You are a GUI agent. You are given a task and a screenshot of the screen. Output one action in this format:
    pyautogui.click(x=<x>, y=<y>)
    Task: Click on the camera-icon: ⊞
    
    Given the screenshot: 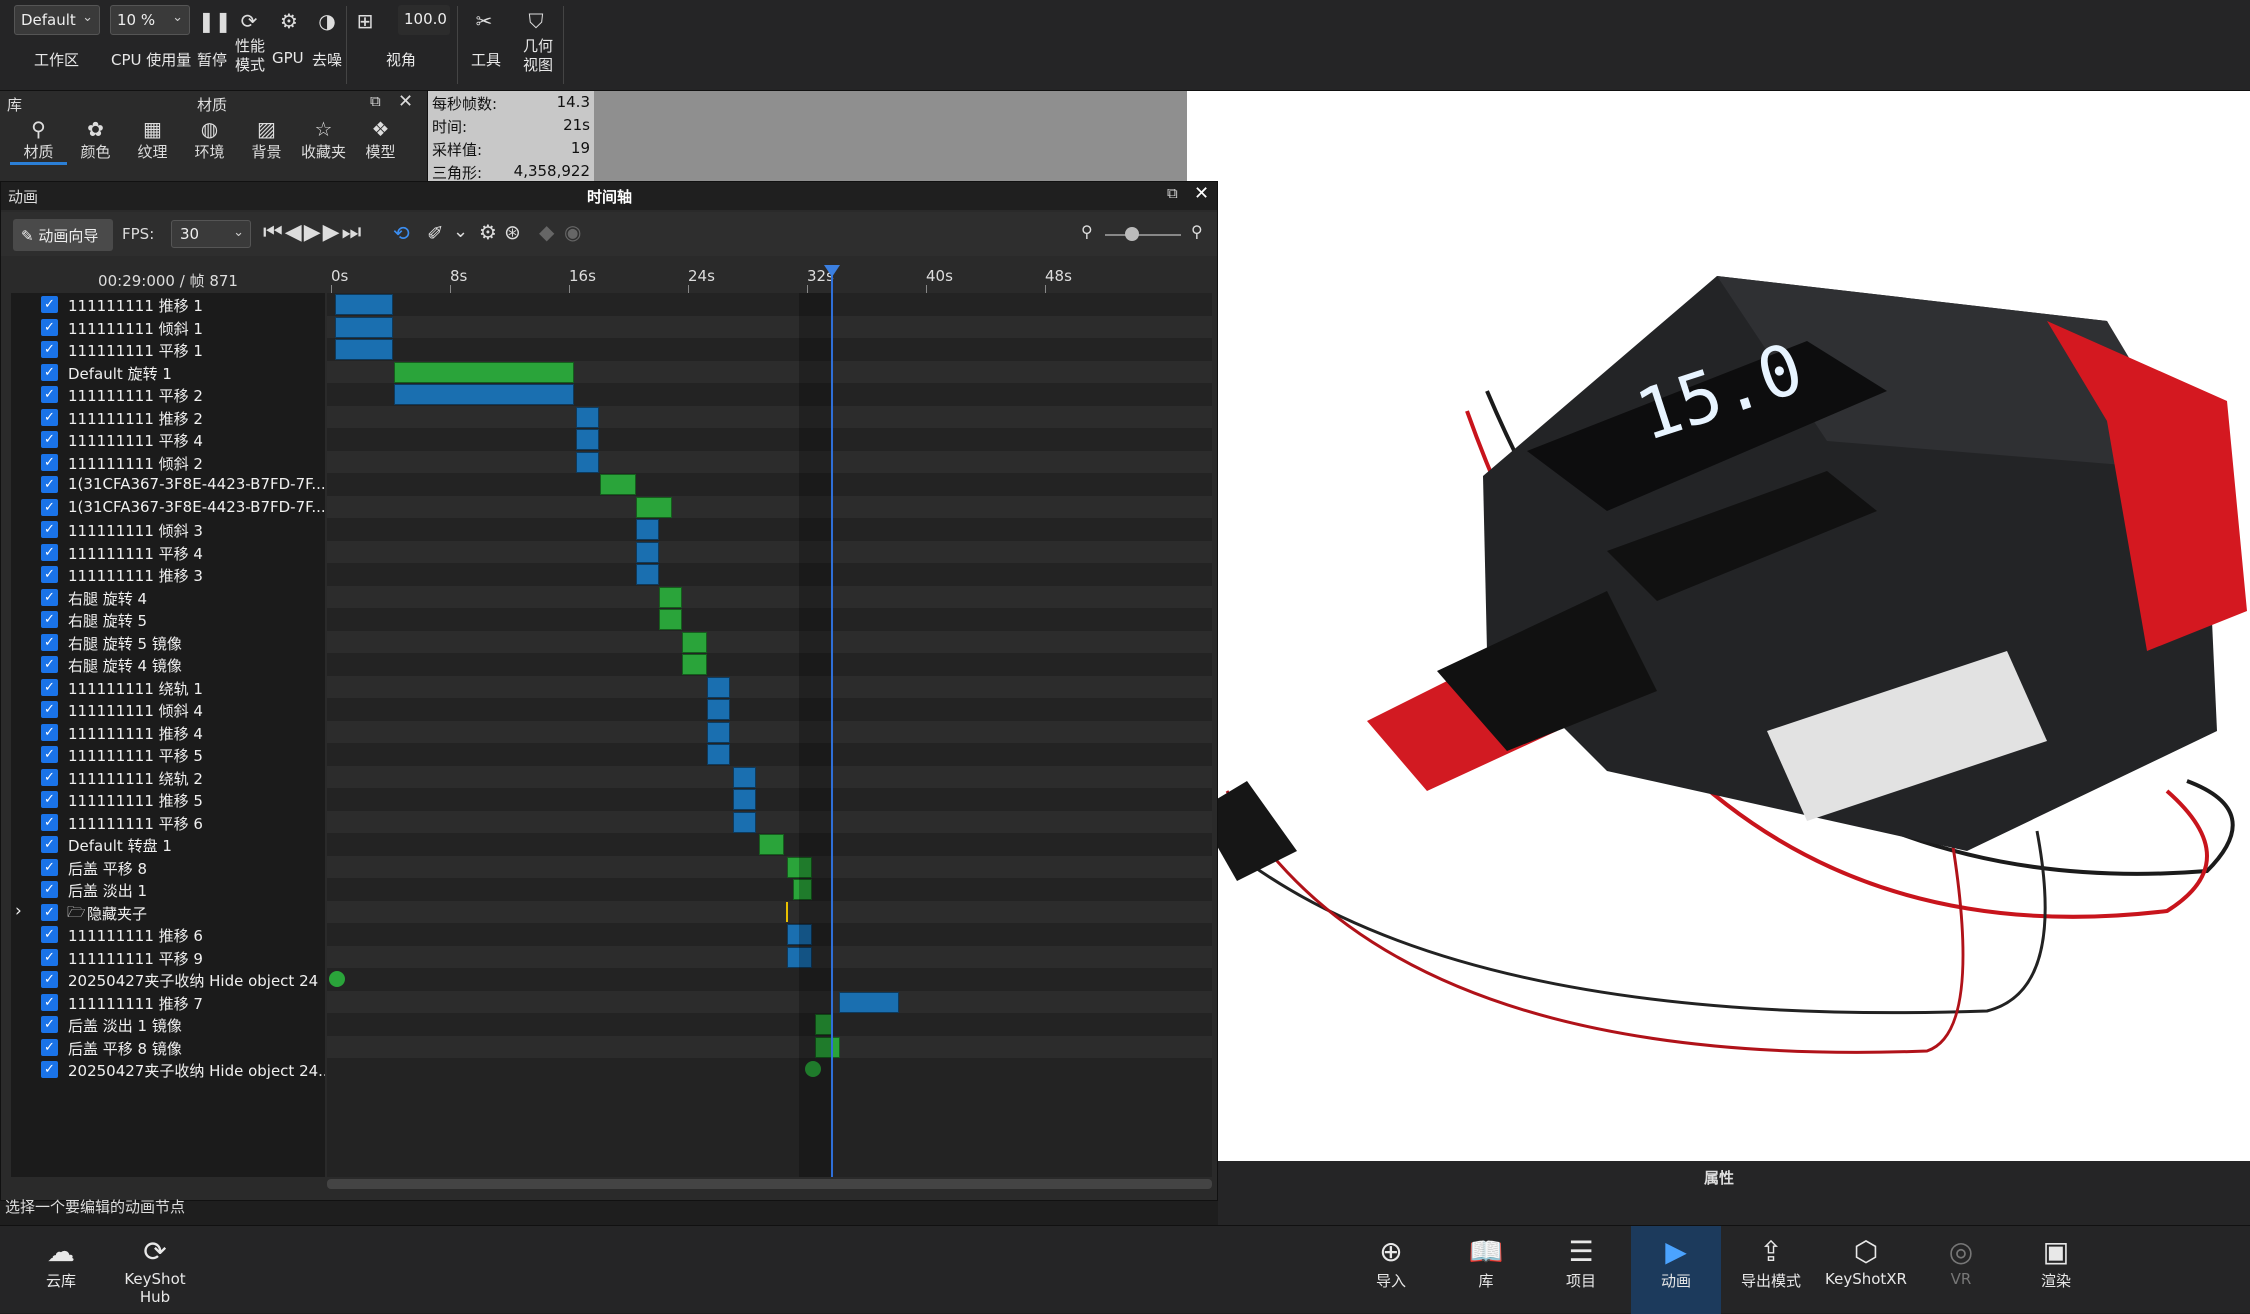 What is the action you would take?
    pyautogui.click(x=365, y=21)
    